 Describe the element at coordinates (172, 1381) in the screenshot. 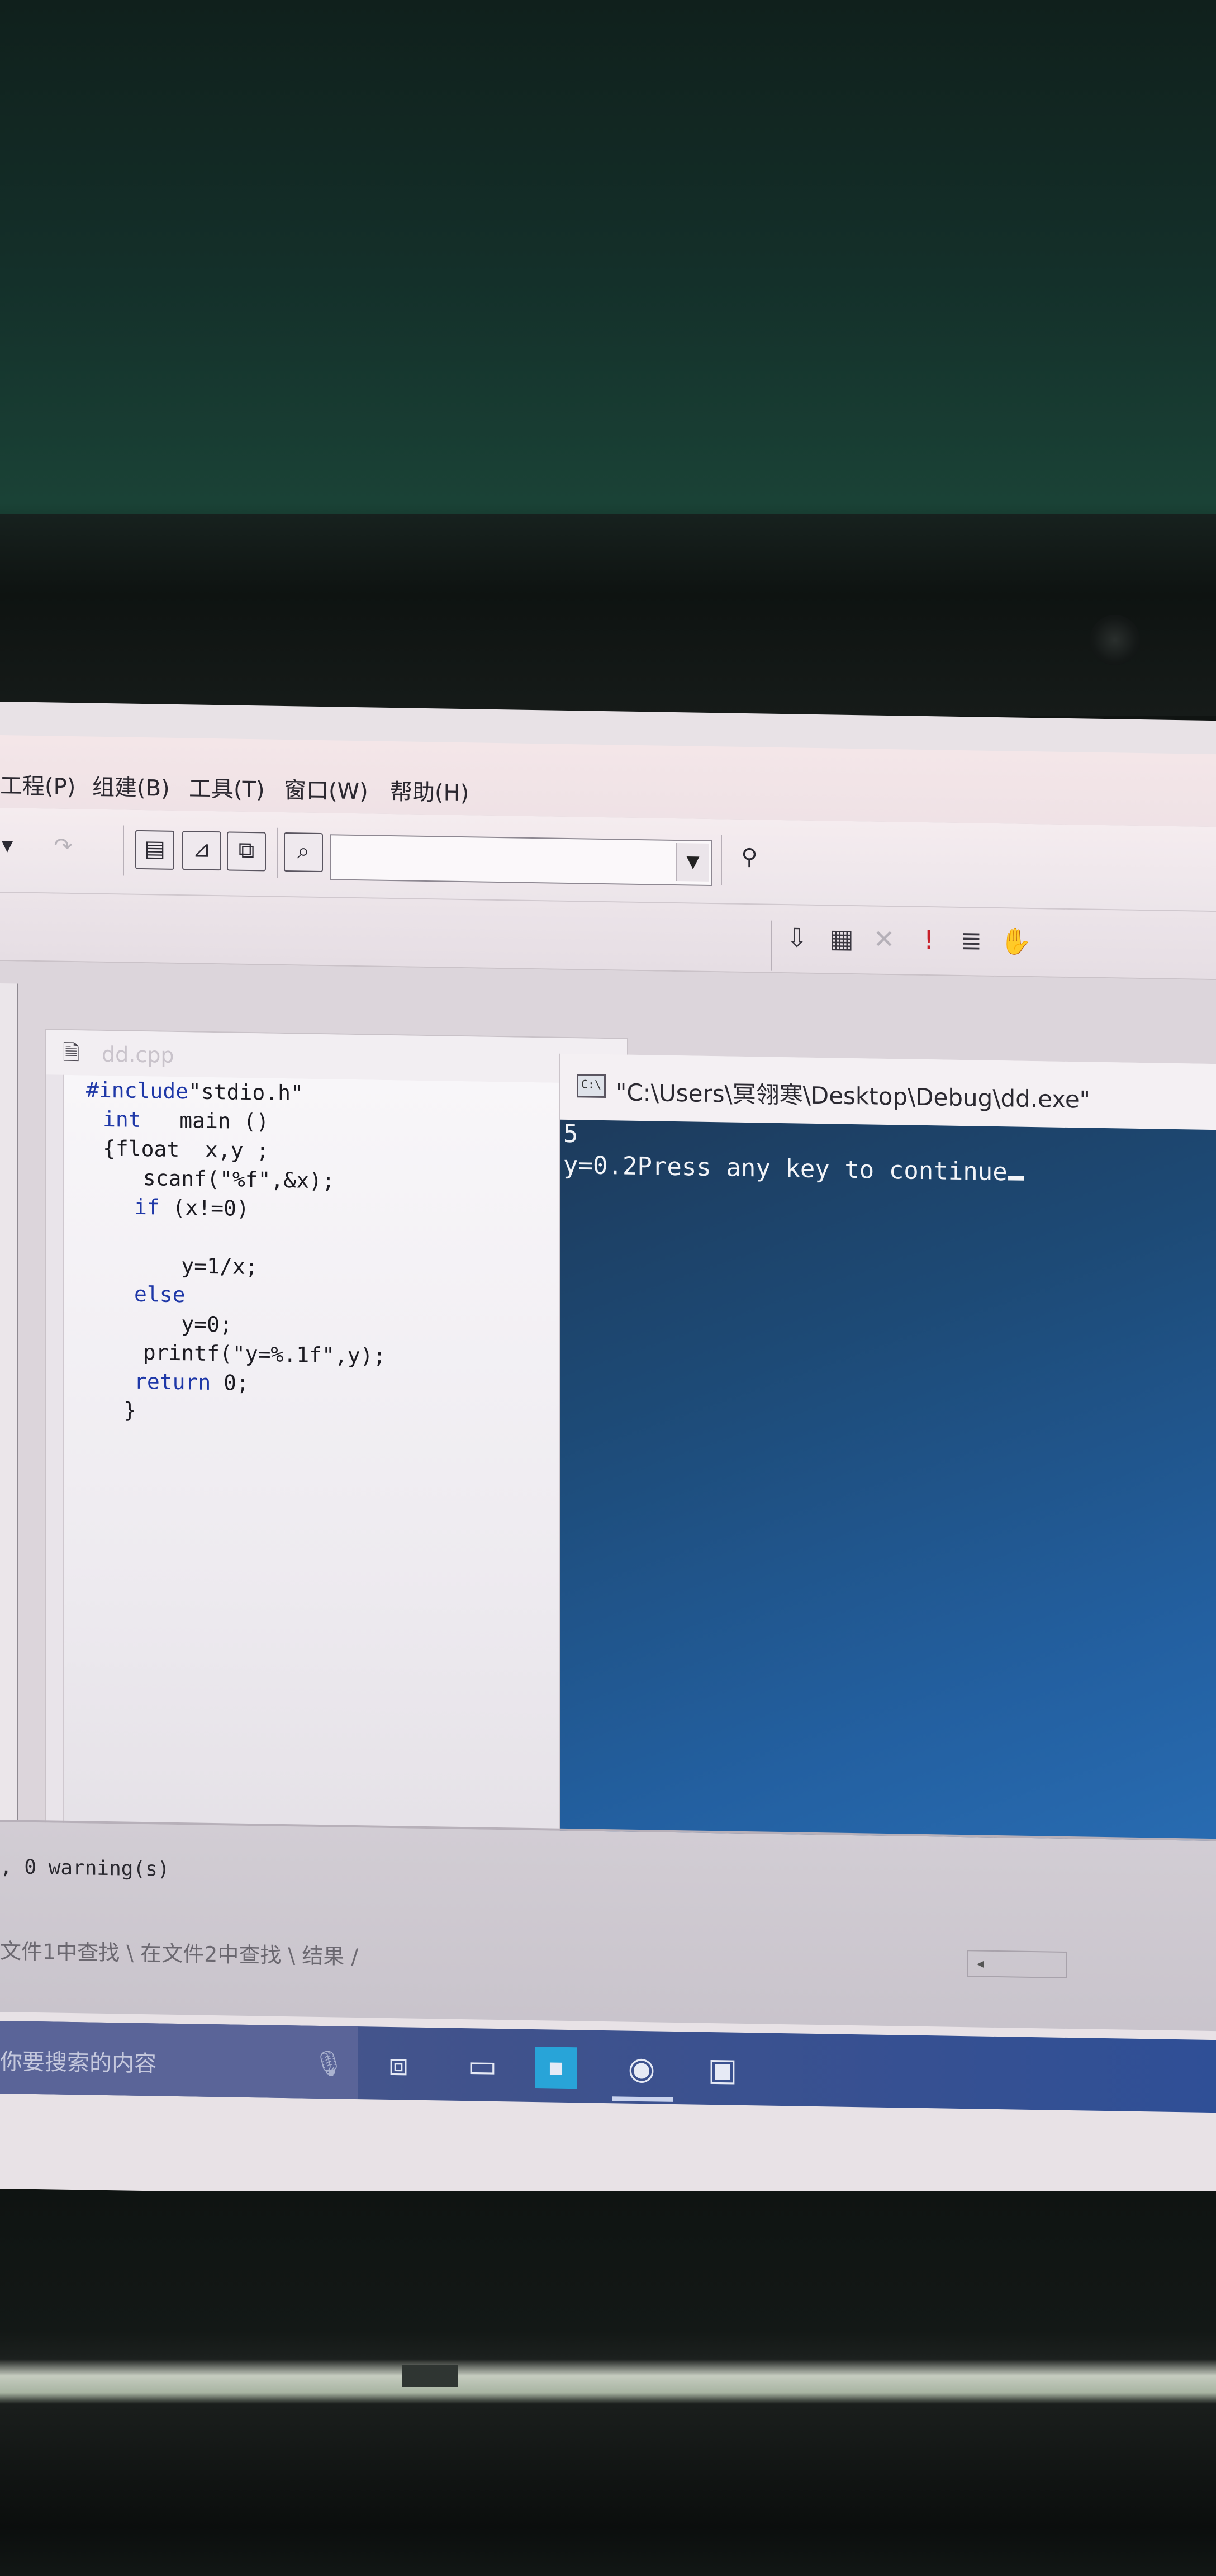

I see `code-keyword: return` at that location.